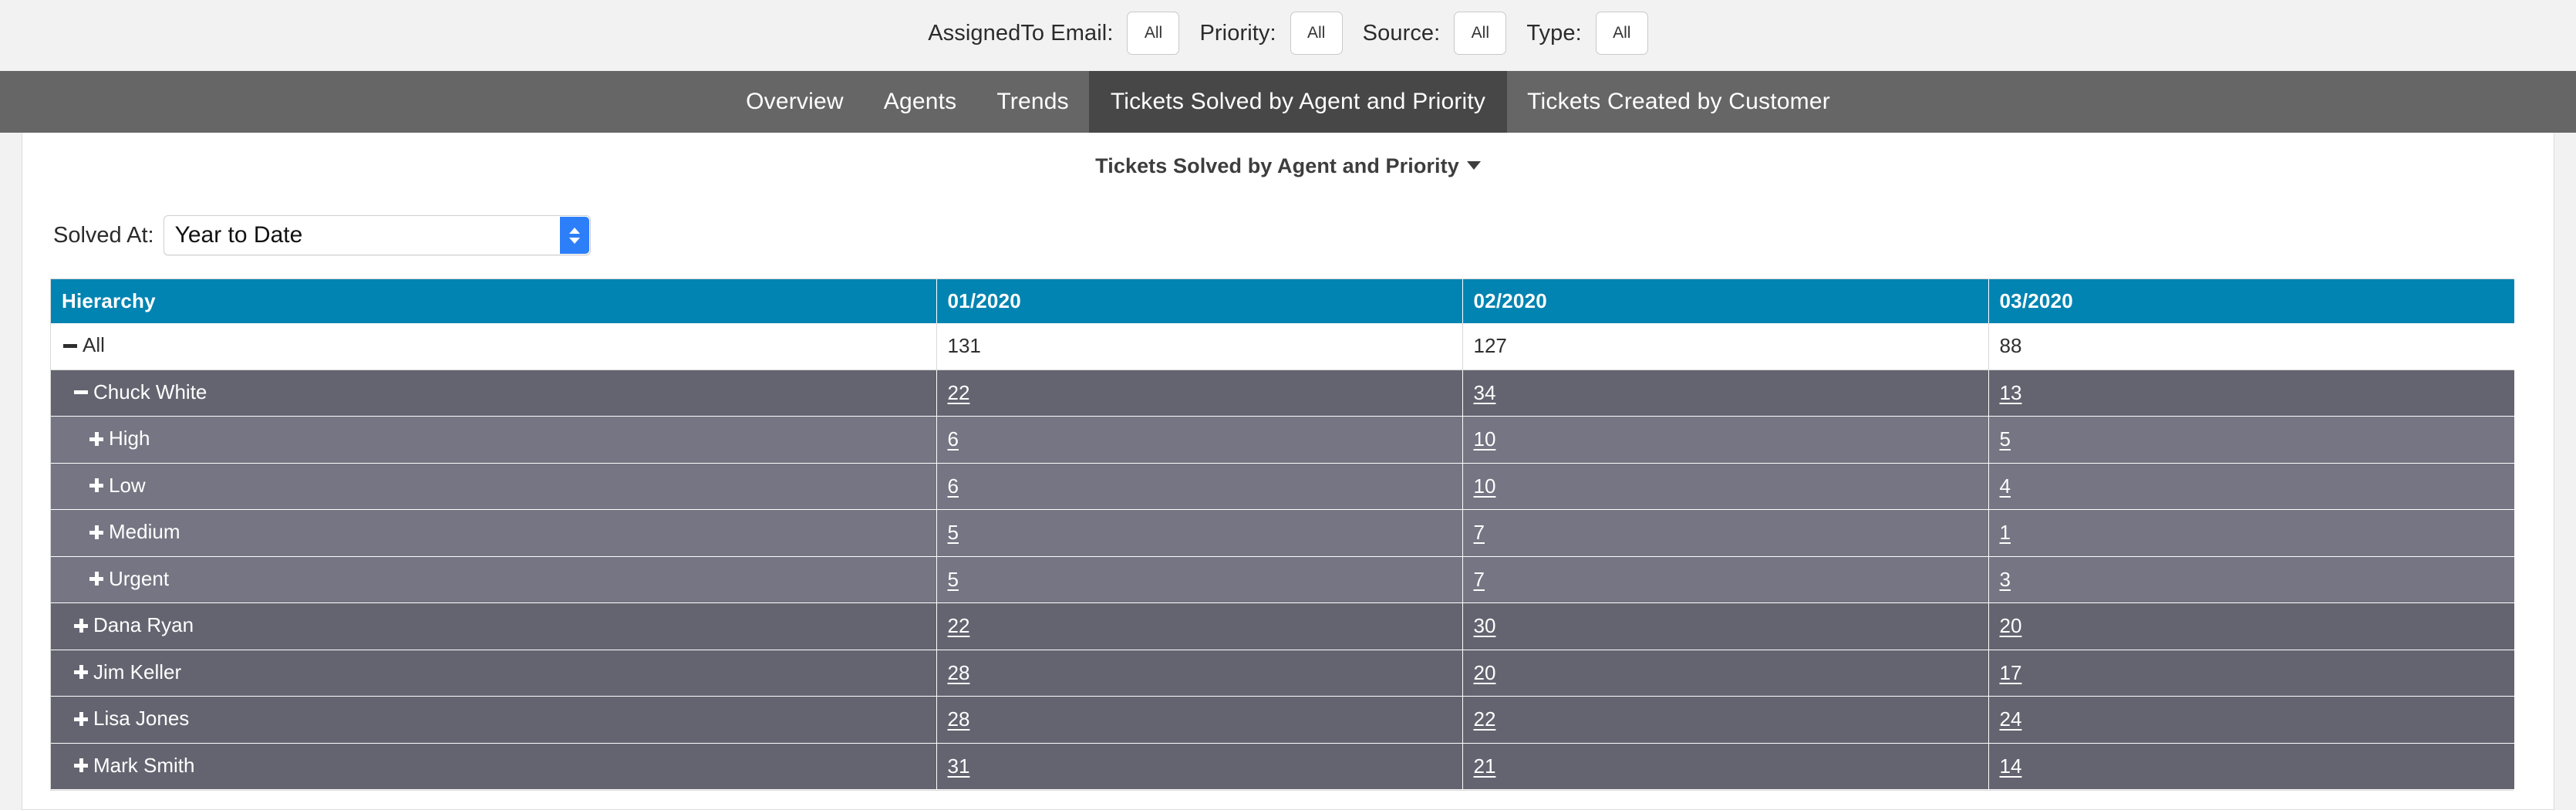 Image resolution: width=2576 pixels, height=810 pixels. I want to click on pivot-table-head: Hierarchy 01/2020 02/2020 03/2020, so click(1282, 301).